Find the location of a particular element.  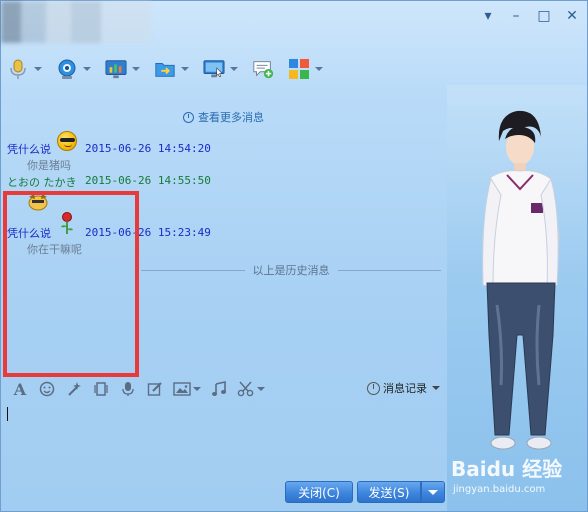

maximize-button: □ is located at coordinates (544, 16).